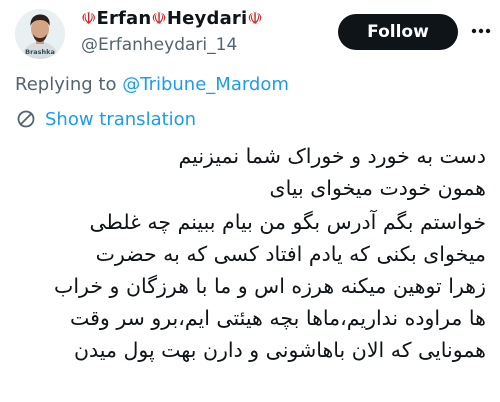  What do you see at coordinates (377, 188) in the screenshot?
I see `tweet-text-line: همون خودت میخوای بیای` at bounding box center [377, 188].